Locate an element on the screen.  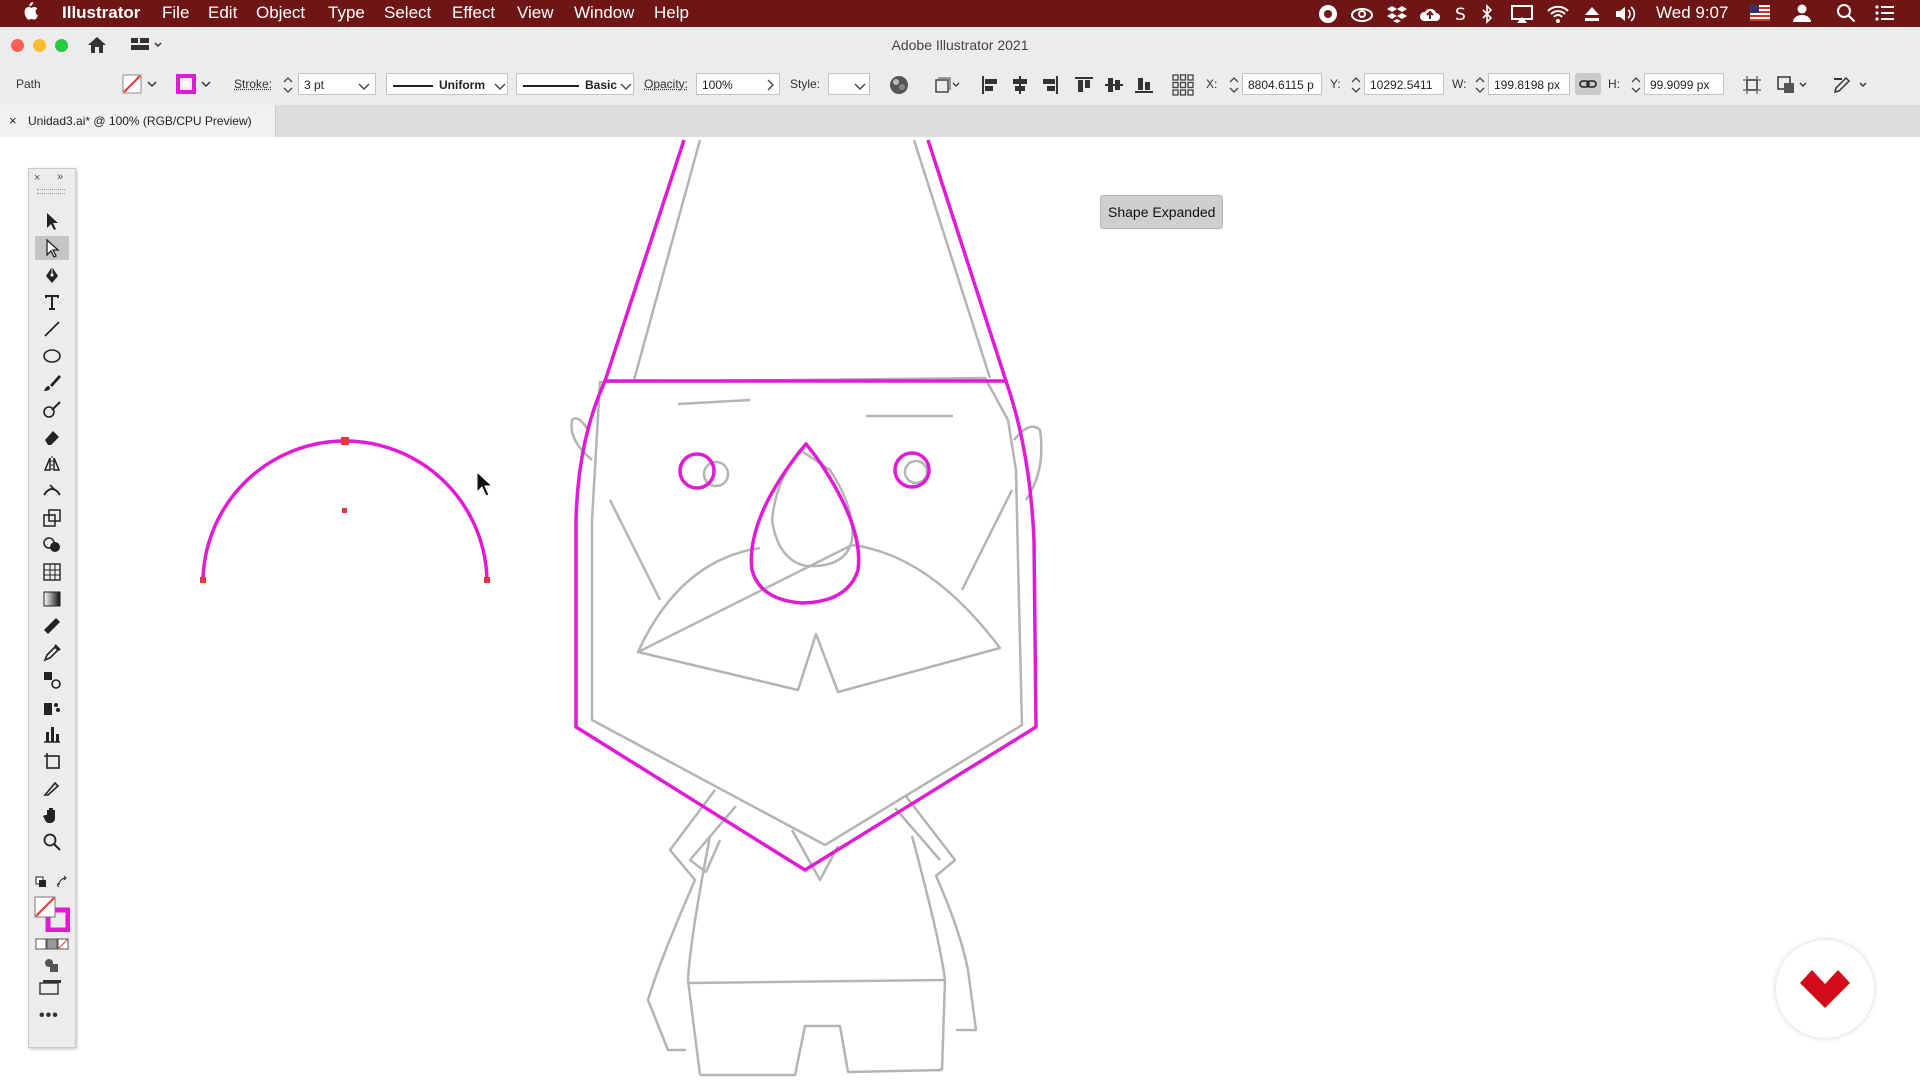
profile-dropdown-chevron-icon is located at coordinates (500, 88).